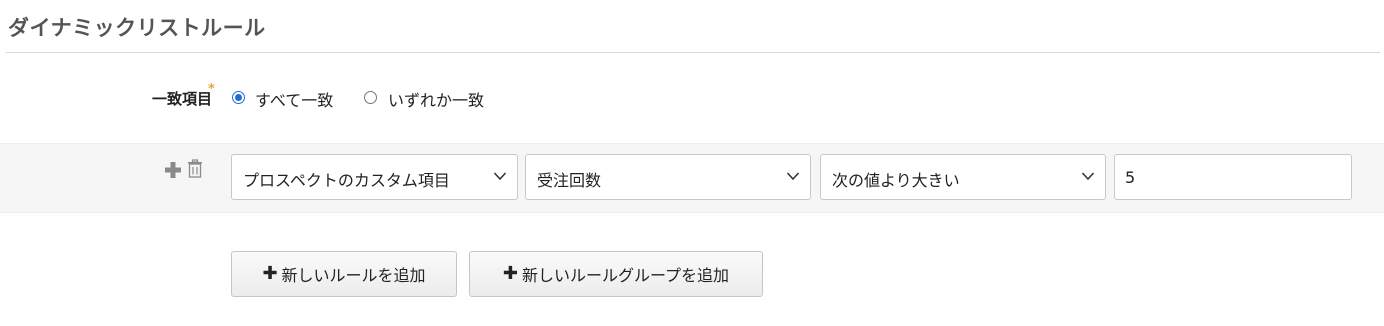 Image resolution: width=1384 pixels, height=326 pixels. I want to click on required-indicator: *, so click(211, 89).